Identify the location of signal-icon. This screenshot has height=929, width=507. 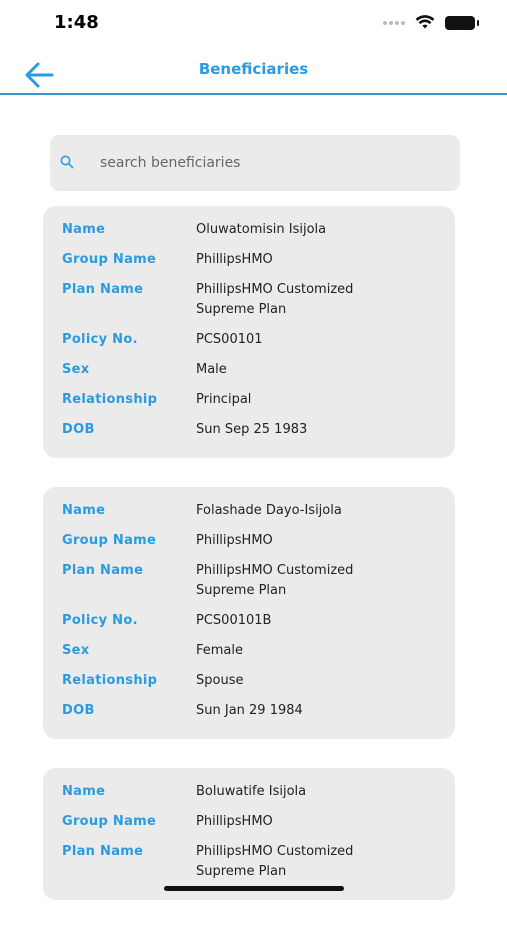
(394, 22).